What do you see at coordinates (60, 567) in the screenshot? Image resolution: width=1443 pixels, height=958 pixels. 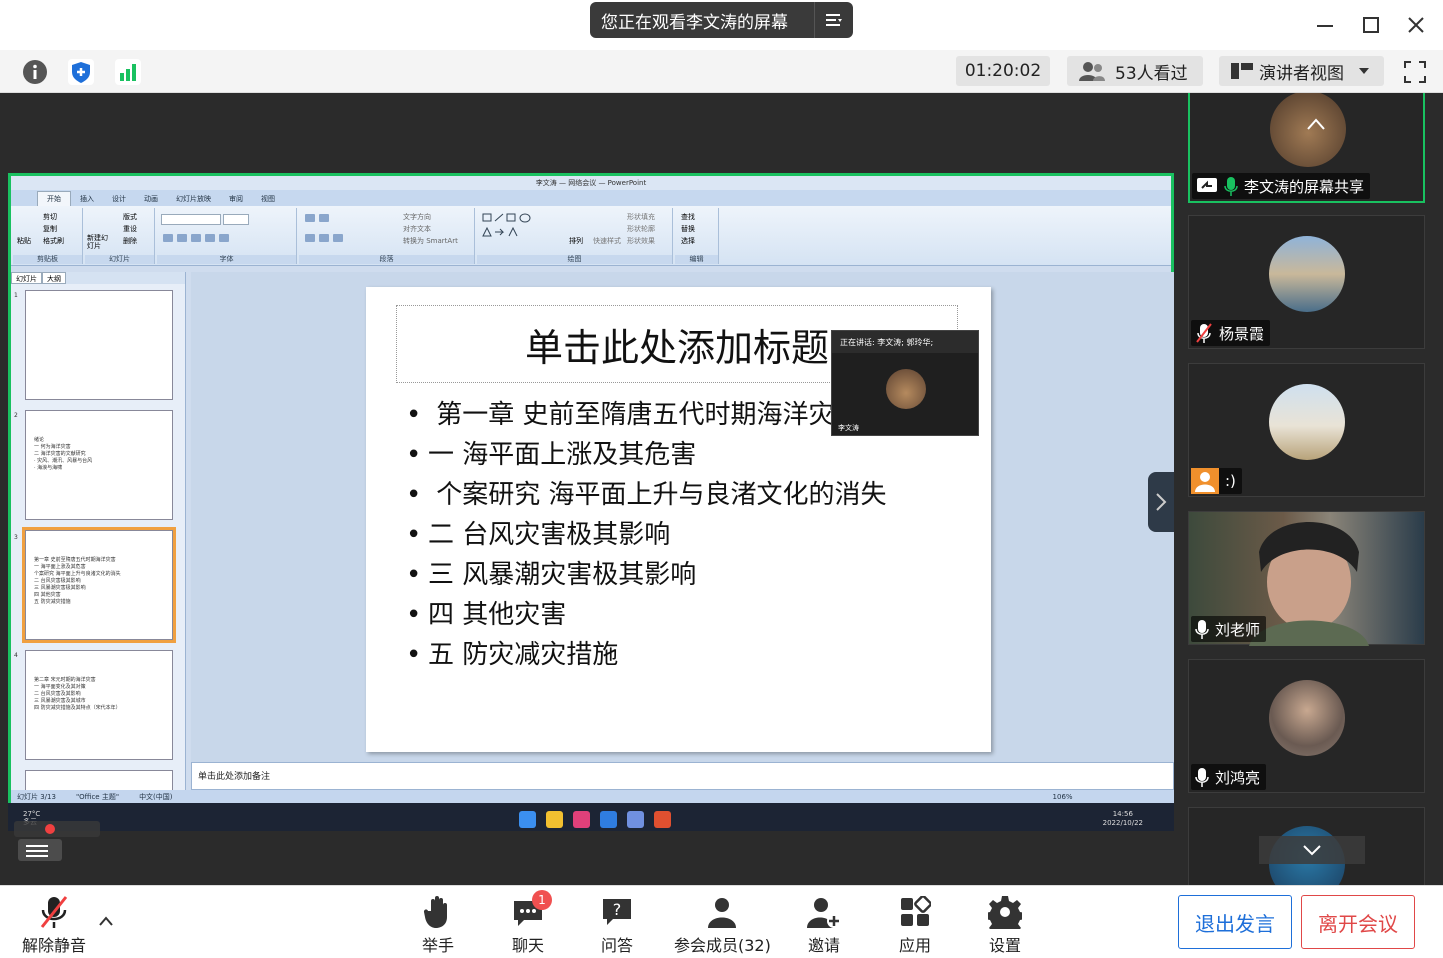 I see `thumbnail-line: 一 海平面上涨及其危害` at bounding box center [60, 567].